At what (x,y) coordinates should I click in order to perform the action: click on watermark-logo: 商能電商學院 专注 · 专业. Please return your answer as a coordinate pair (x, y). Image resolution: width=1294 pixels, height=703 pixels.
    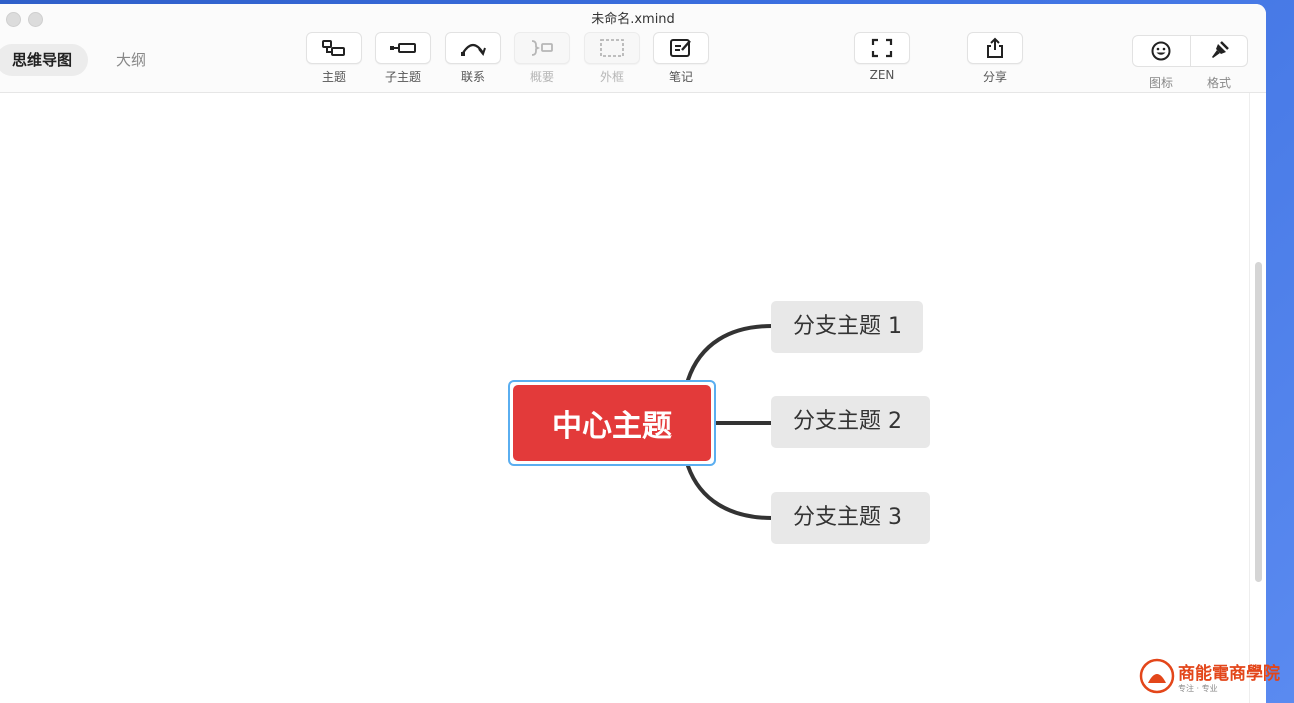
    Looking at the image, I should click on (1213, 677).